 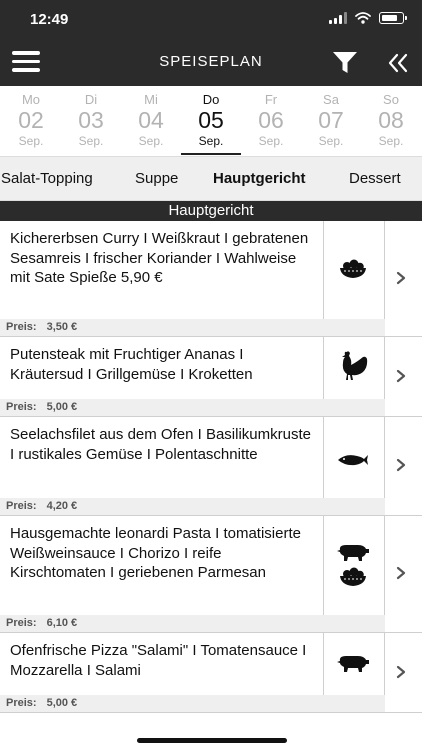 I want to click on day-number: 04, so click(x=151, y=120).